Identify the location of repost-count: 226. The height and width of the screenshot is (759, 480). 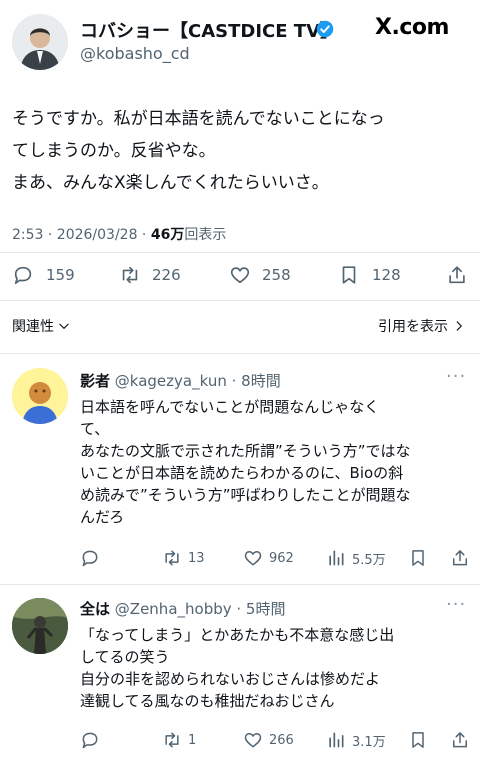
(166, 275).